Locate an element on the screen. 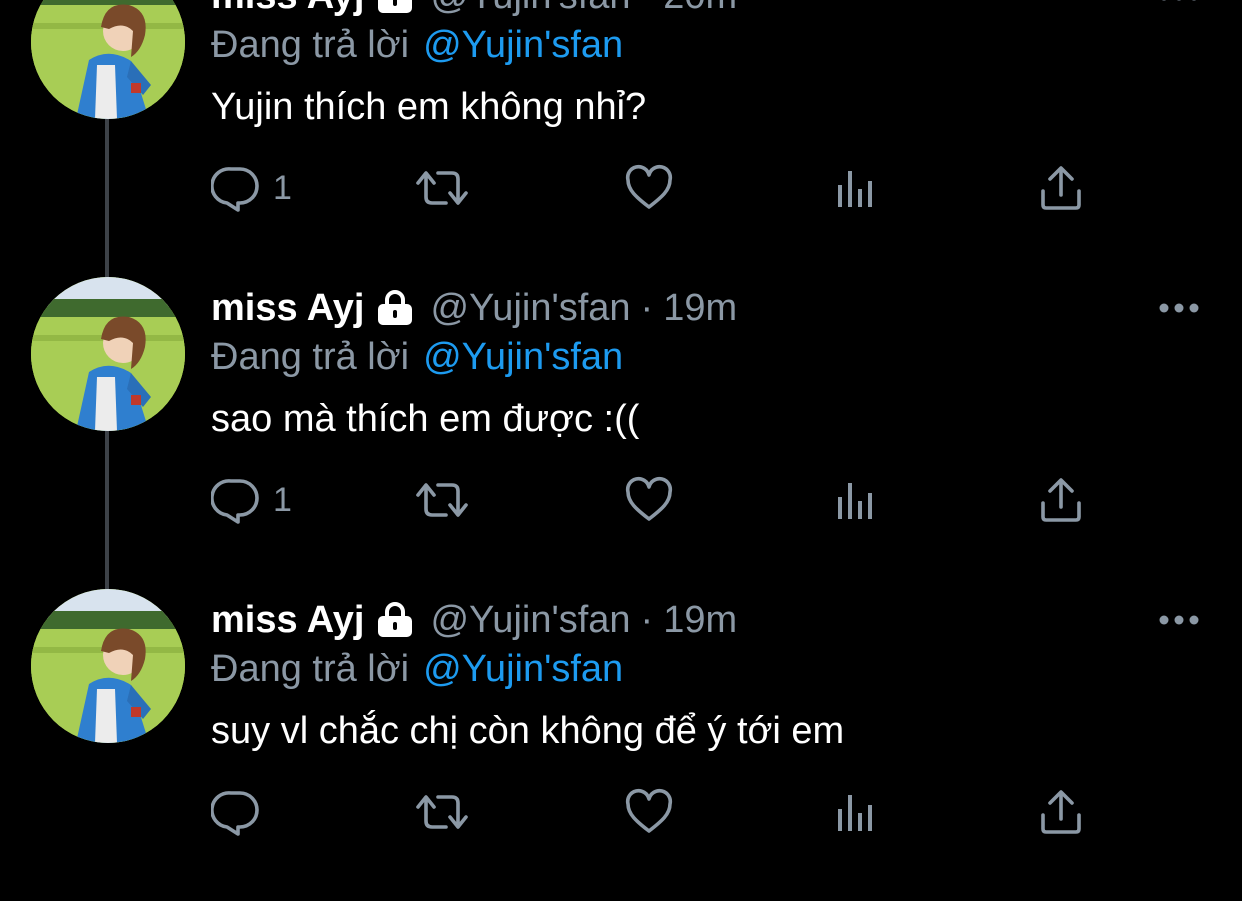 The width and height of the screenshot is (1242, 901). timestamp: 20m is located at coordinates (700, 9).